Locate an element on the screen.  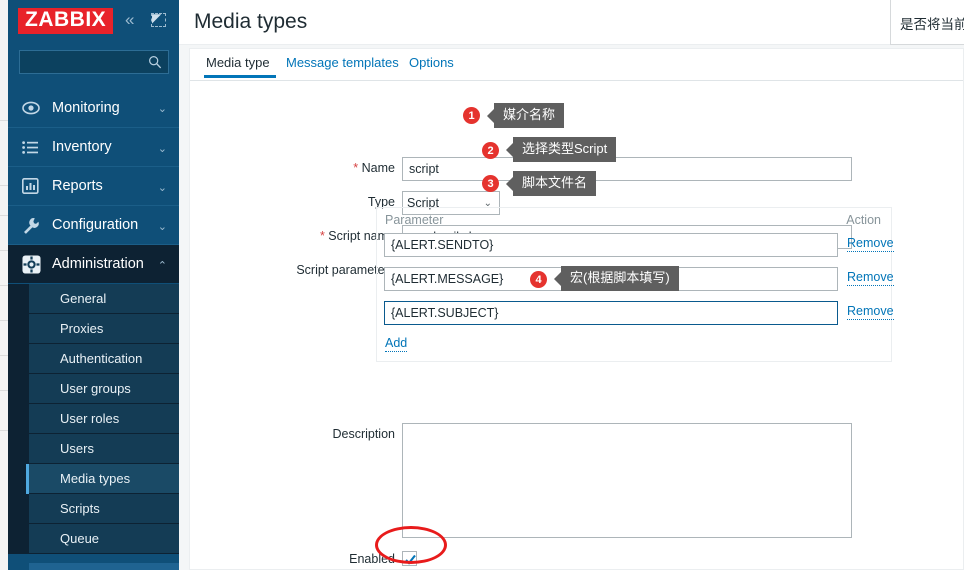
kiosk-mode-icon: ◤ is located at coordinates (158, 19).